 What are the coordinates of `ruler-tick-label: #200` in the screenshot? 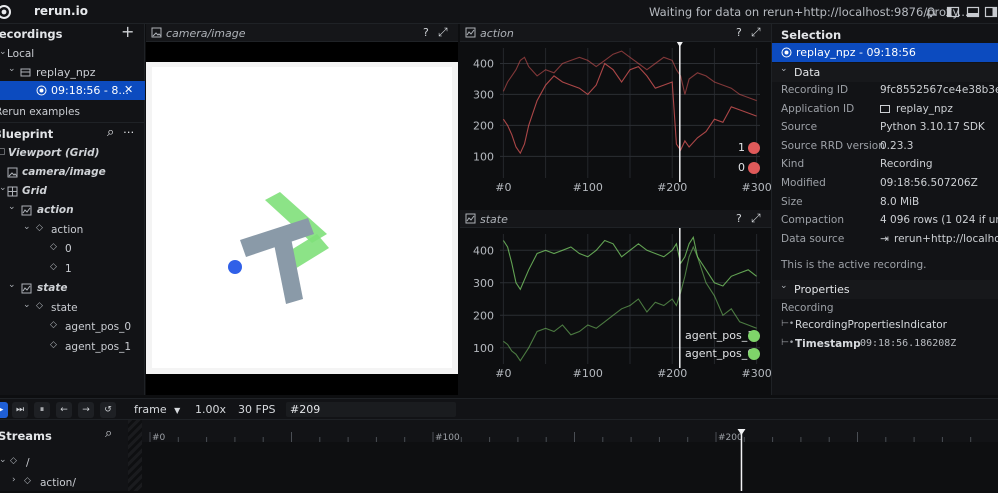 It's located at (730, 438).